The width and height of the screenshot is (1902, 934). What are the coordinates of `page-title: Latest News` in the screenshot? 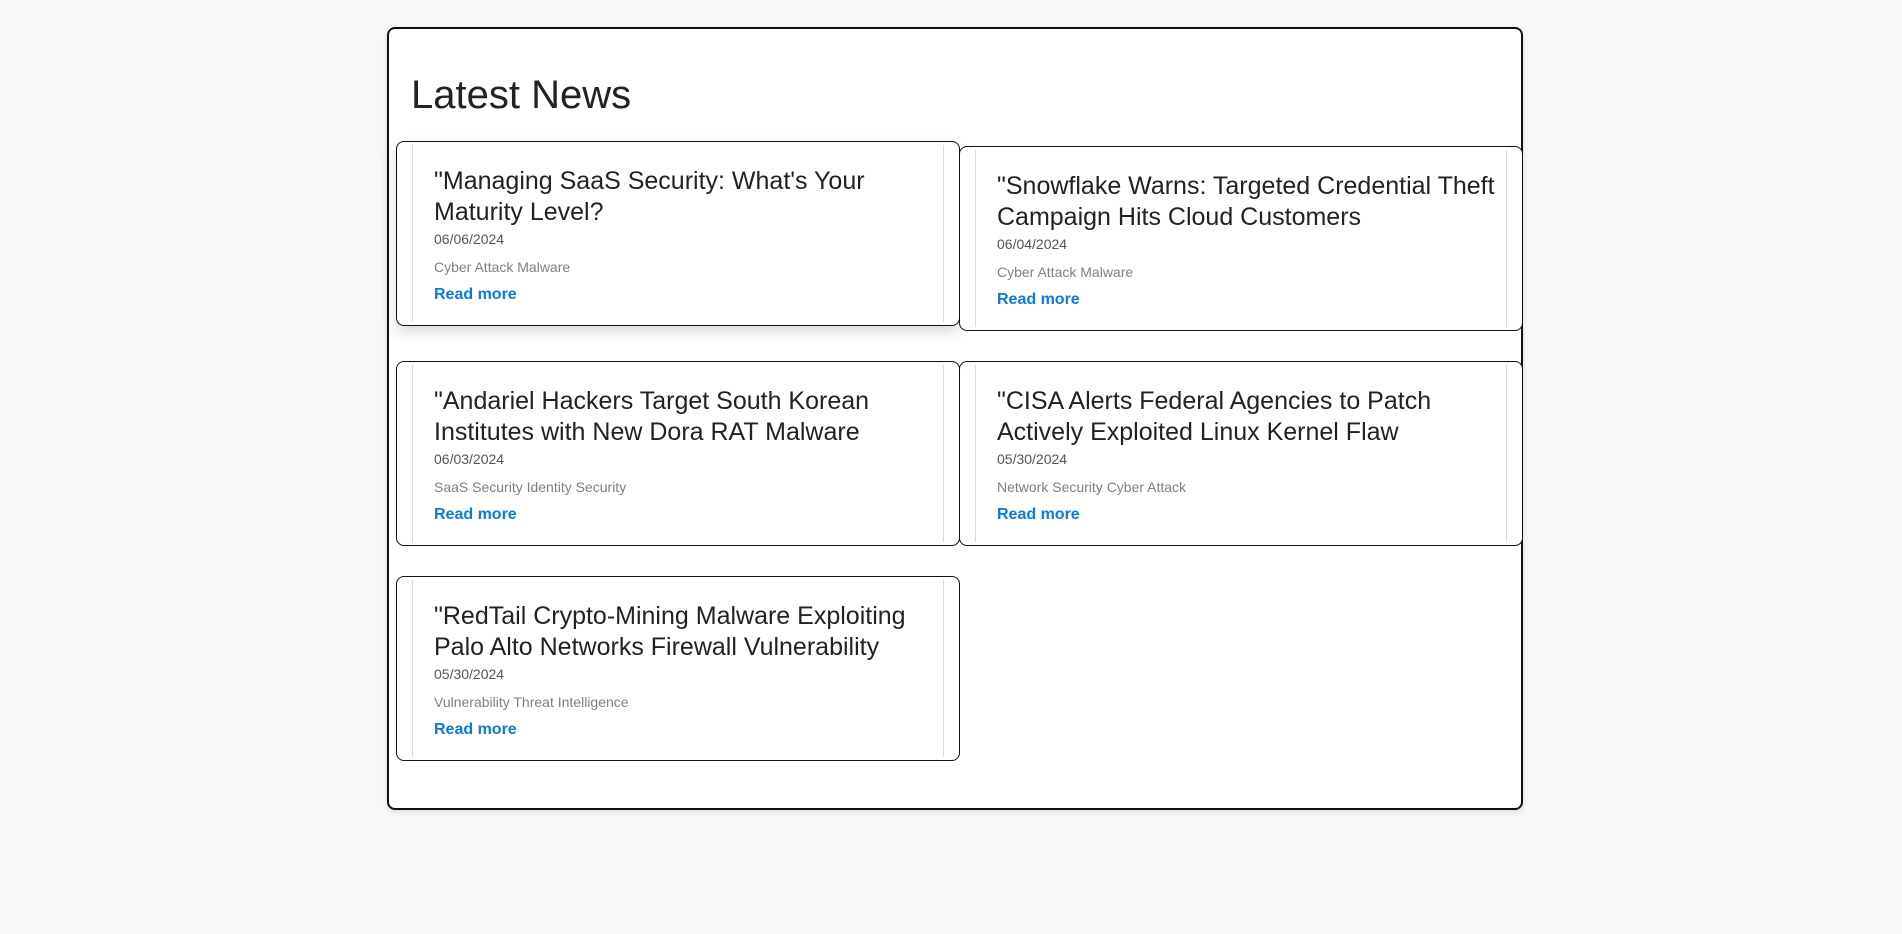 It's located at (521, 95).